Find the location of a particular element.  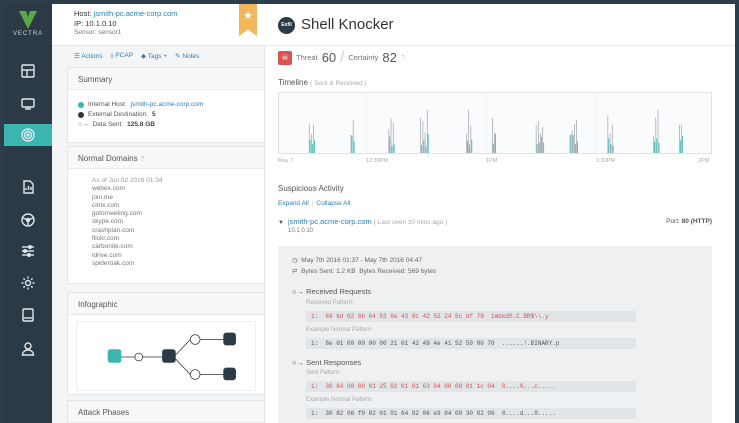

tag-icon: ◆ is located at coordinates (143, 56).